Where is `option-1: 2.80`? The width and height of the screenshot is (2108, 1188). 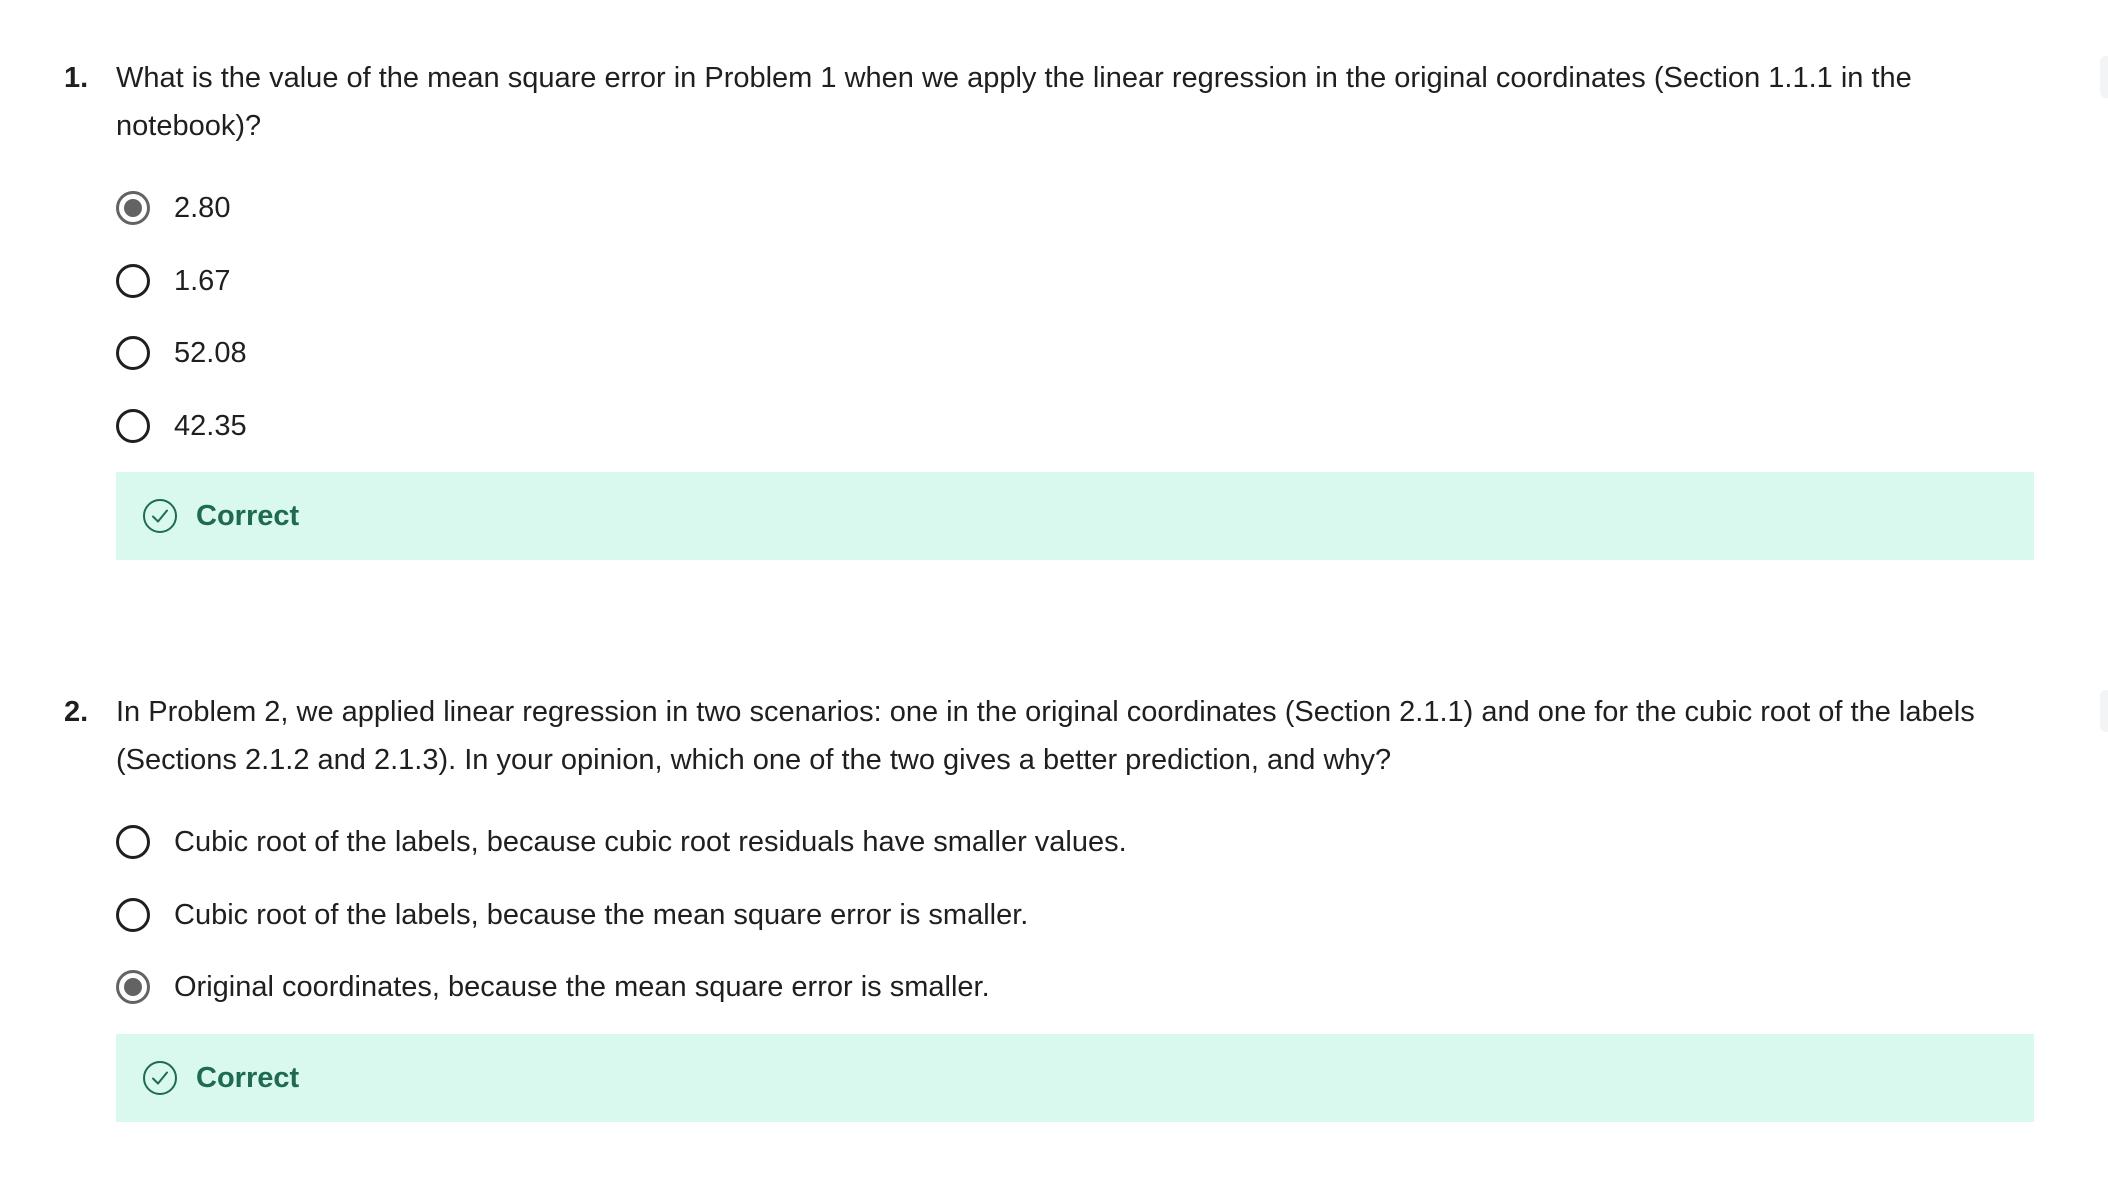
option-1: 2.80 is located at coordinates (181, 208).